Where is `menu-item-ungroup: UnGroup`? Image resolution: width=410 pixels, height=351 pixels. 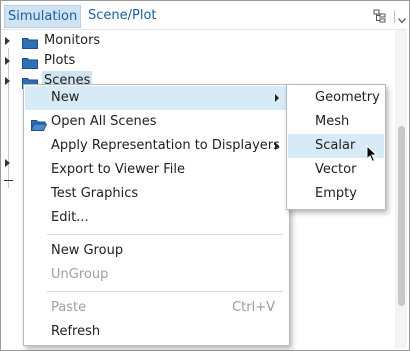
menu-item-ungroup: UnGroup is located at coordinates (156, 275).